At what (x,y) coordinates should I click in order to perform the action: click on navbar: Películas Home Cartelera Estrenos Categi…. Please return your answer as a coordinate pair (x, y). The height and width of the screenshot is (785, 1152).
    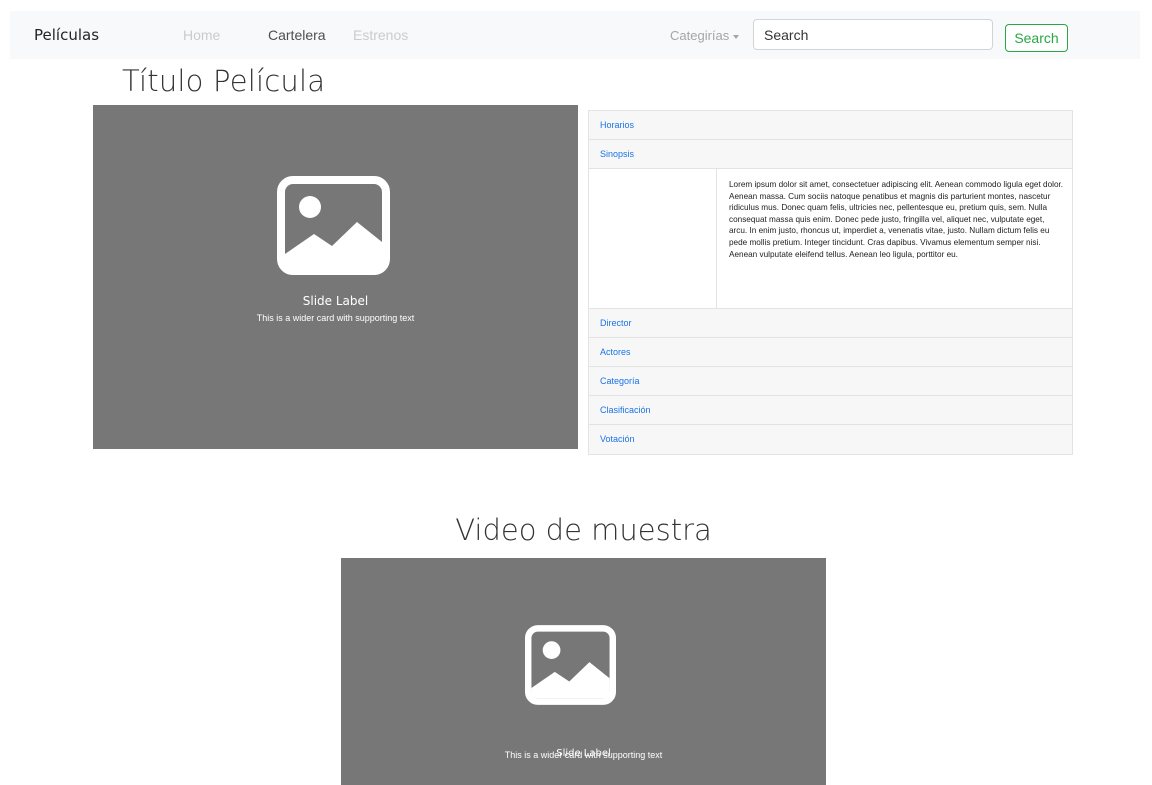
    Looking at the image, I should click on (575, 35).